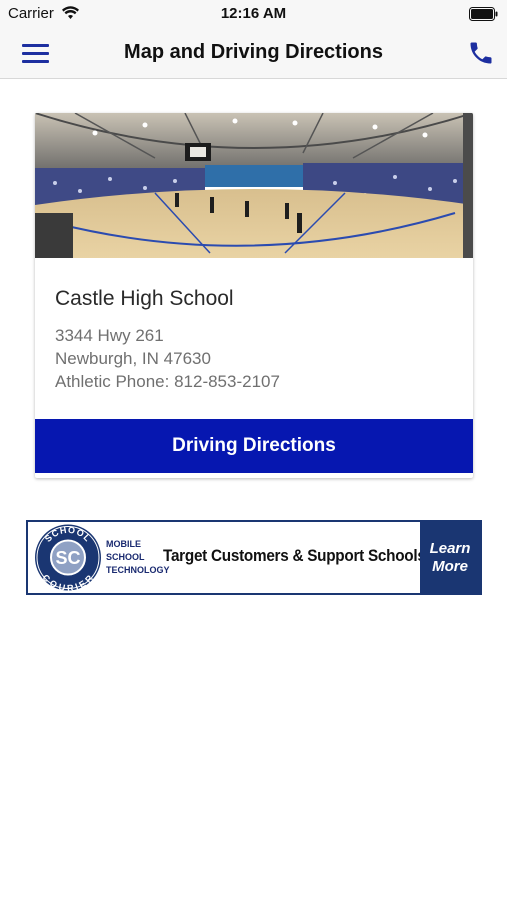 Image resolution: width=507 pixels, height=900 pixels. I want to click on nav-bar: Map and Driving Directions, so click(253, 53).